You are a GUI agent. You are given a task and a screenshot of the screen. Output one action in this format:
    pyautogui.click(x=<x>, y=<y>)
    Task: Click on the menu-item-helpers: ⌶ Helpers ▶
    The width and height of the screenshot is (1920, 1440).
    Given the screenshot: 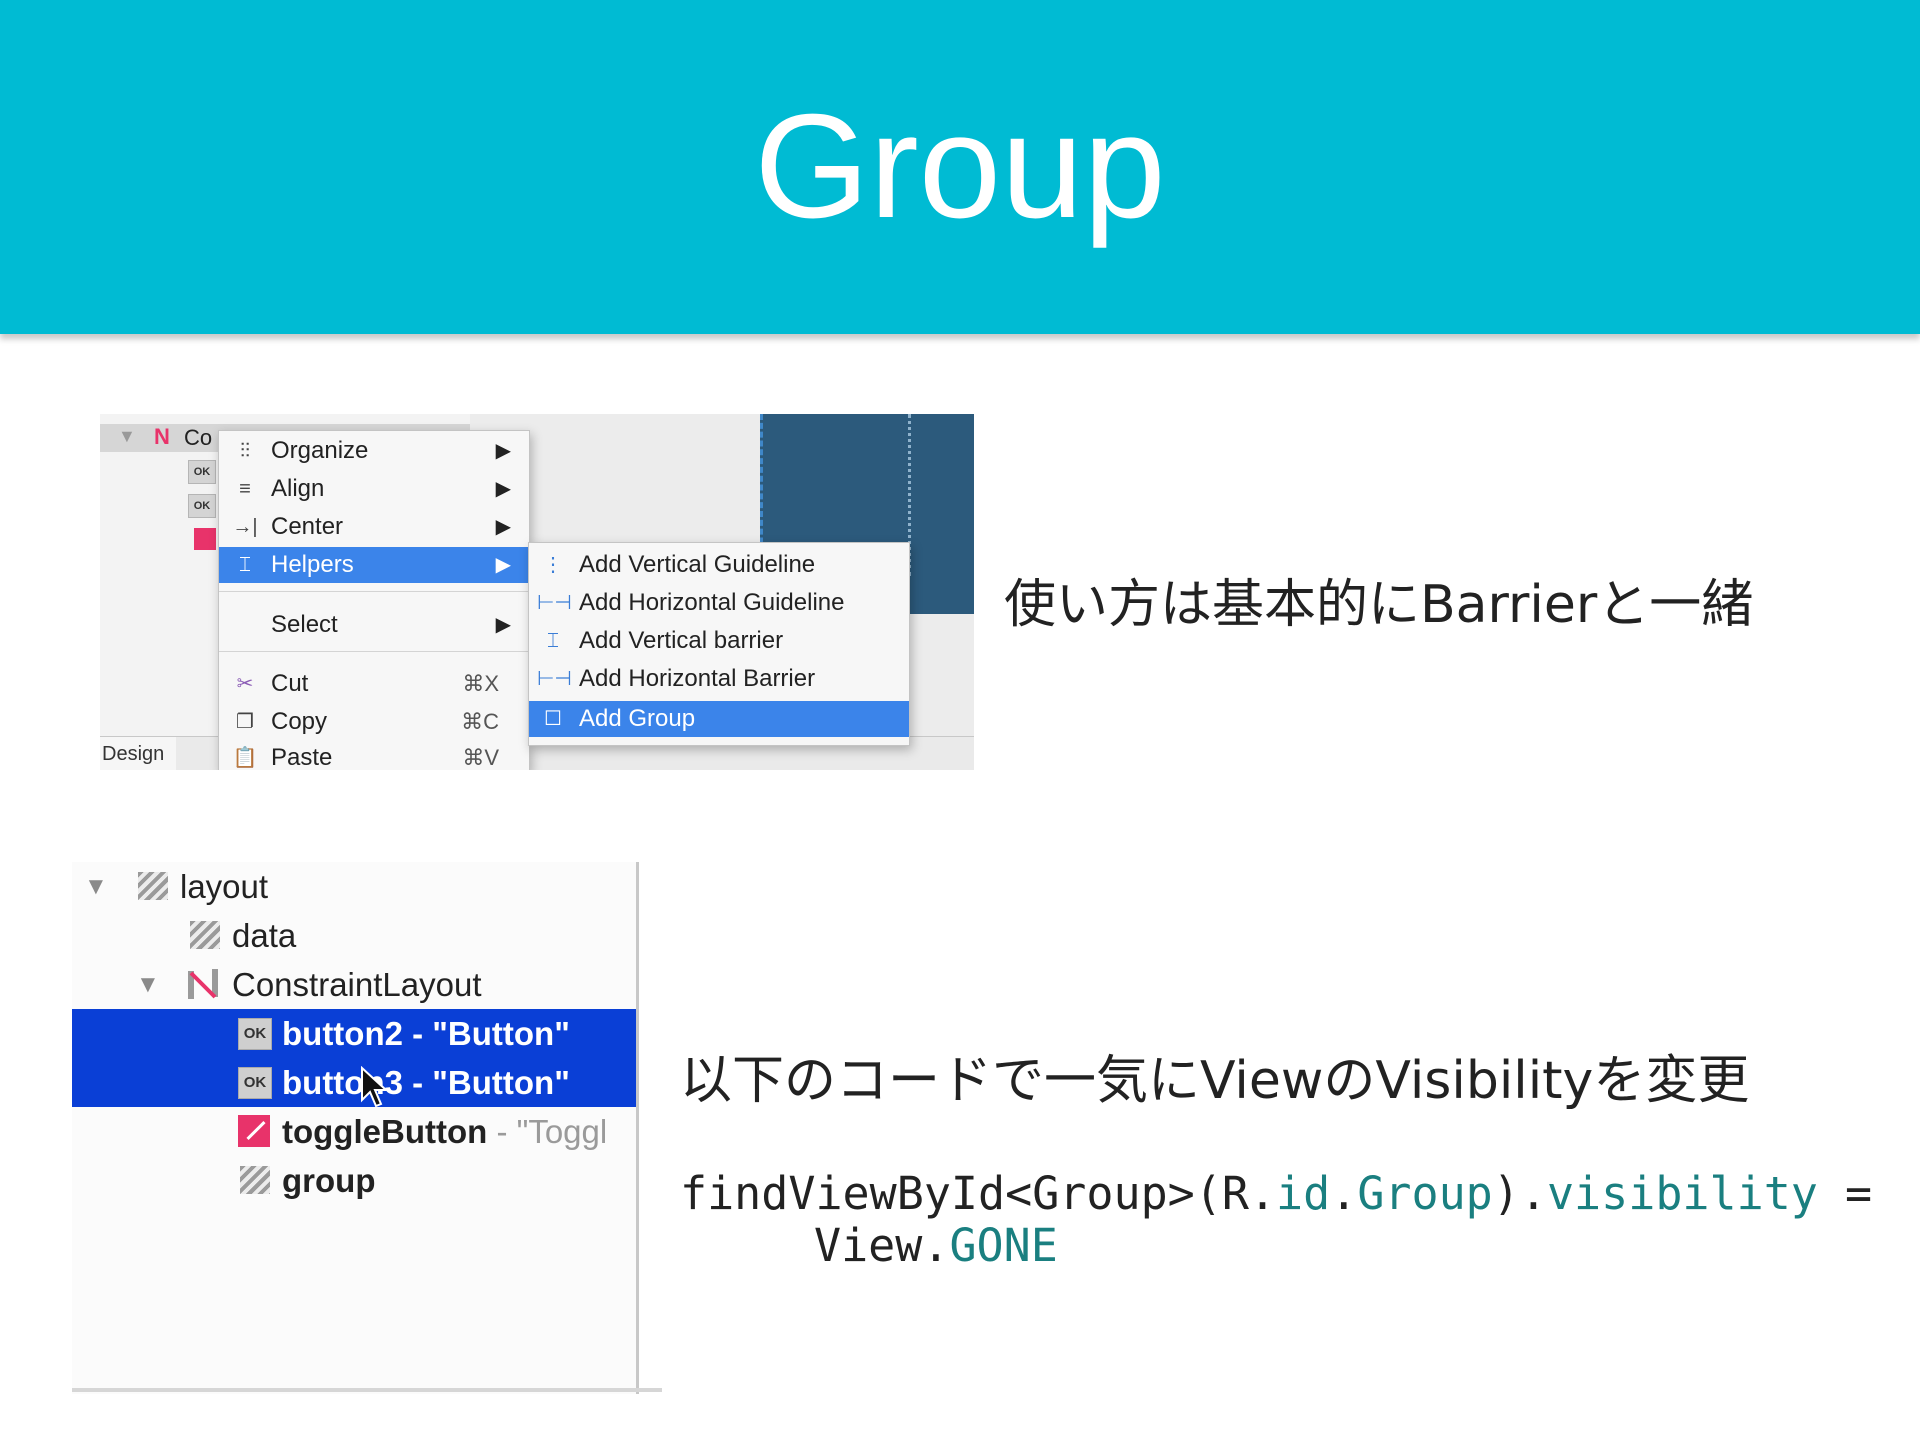 What is the action you would take?
    pyautogui.click(x=374, y=565)
    